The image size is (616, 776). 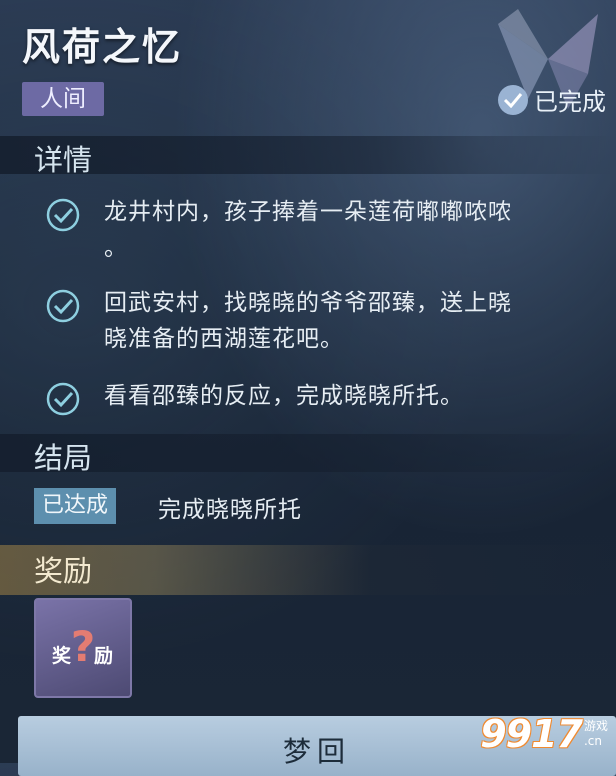 What do you see at coordinates (102, 47) in the screenshot?
I see `quest-title: 风荷之忆` at bounding box center [102, 47].